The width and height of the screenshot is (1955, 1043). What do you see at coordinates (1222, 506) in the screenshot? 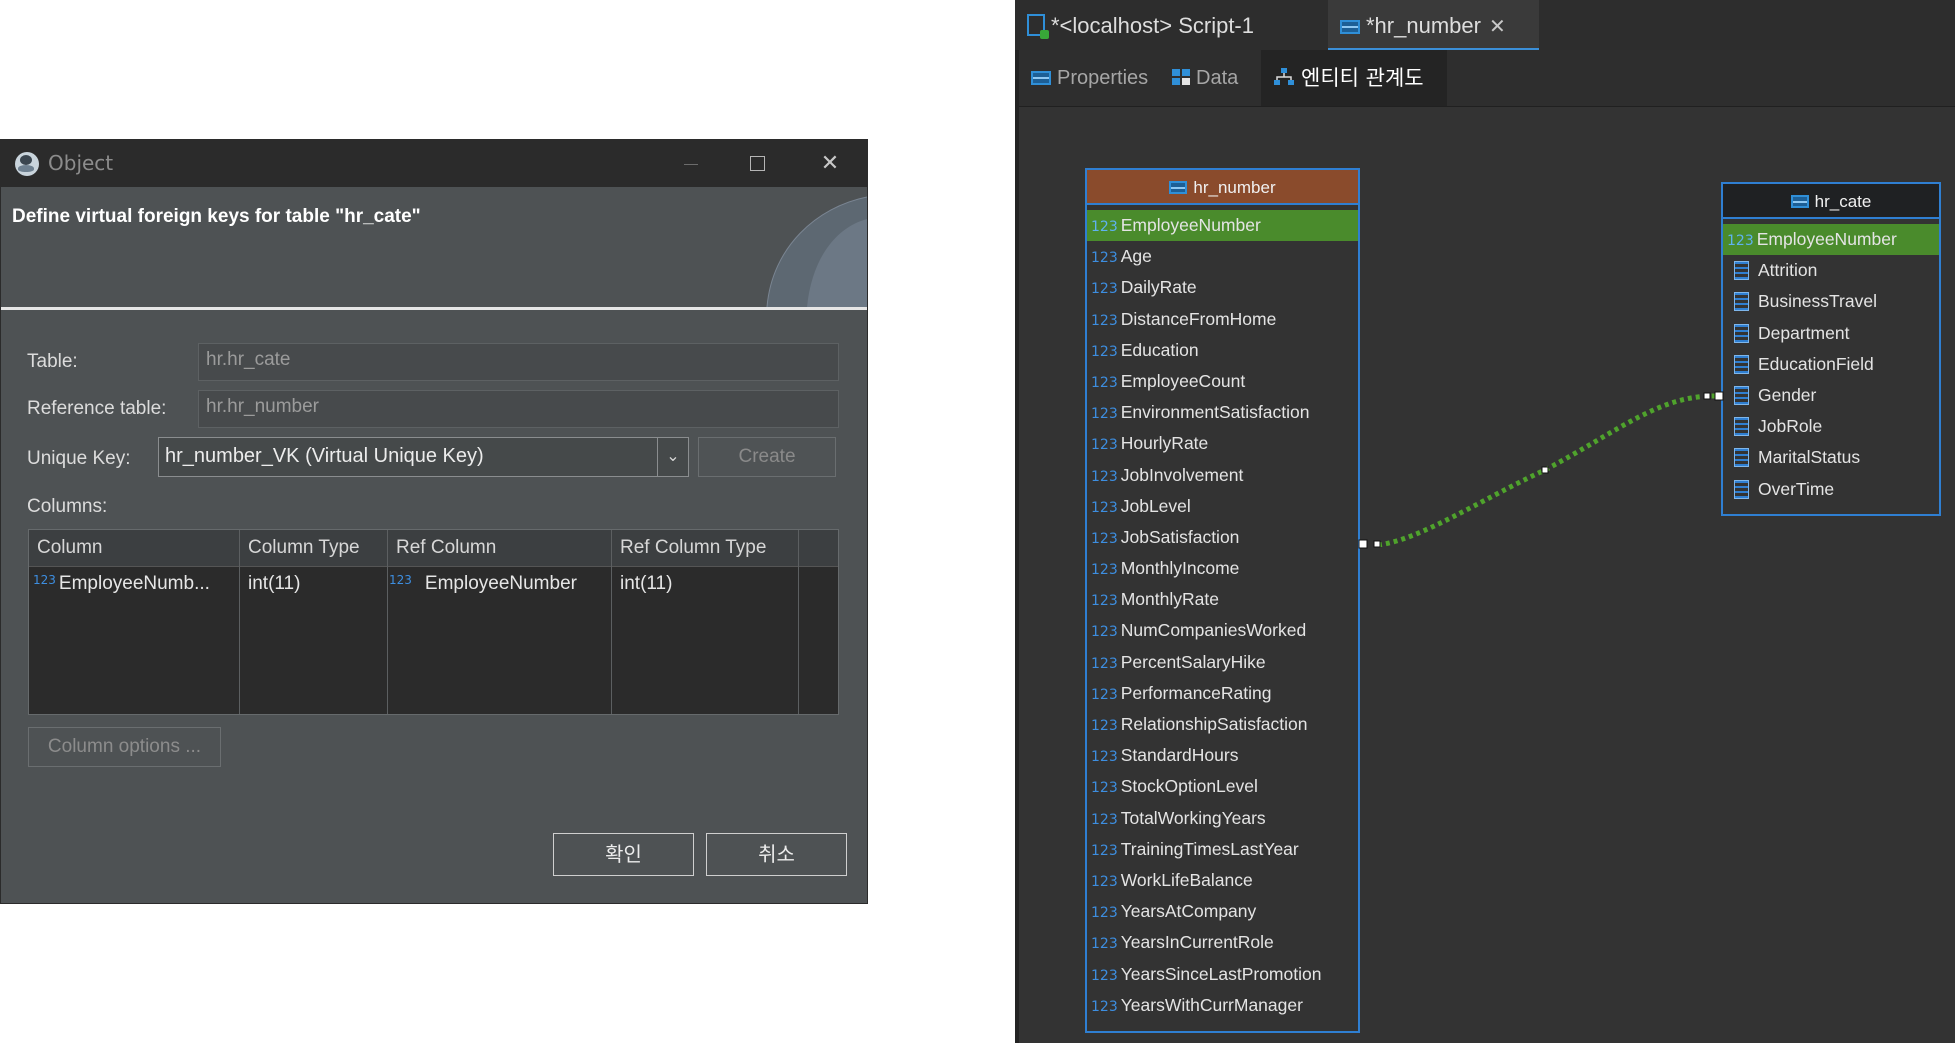
I see `entity-attribute-row: 123 JobLevel` at bounding box center [1222, 506].